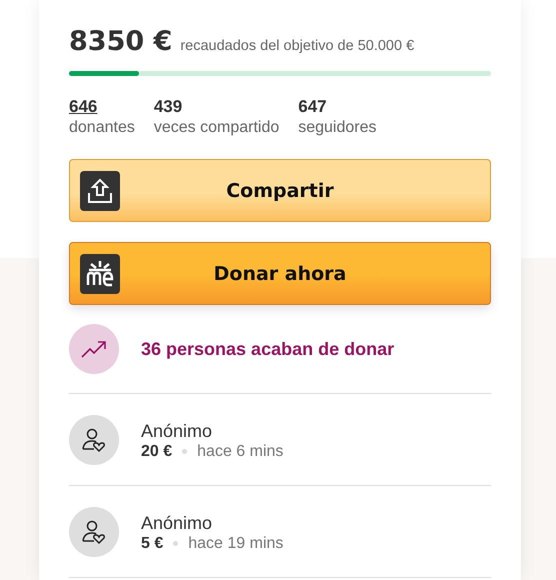 The image size is (556, 580). What do you see at coordinates (100, 274) in the screenshot?
I see `logo-icon` at bounding box center [100, 274].